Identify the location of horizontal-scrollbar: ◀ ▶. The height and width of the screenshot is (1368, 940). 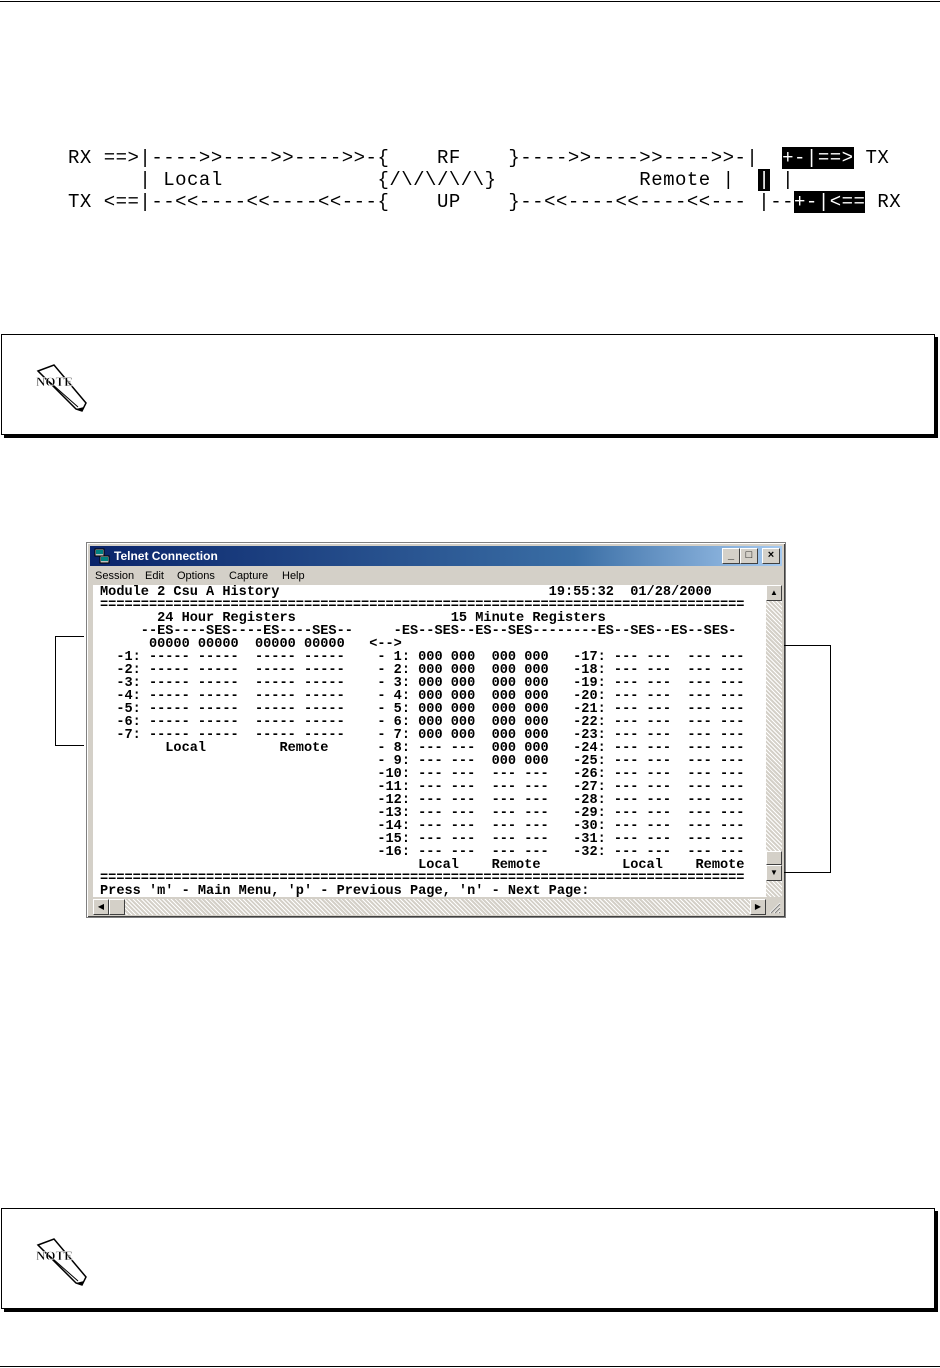
(429, 907).